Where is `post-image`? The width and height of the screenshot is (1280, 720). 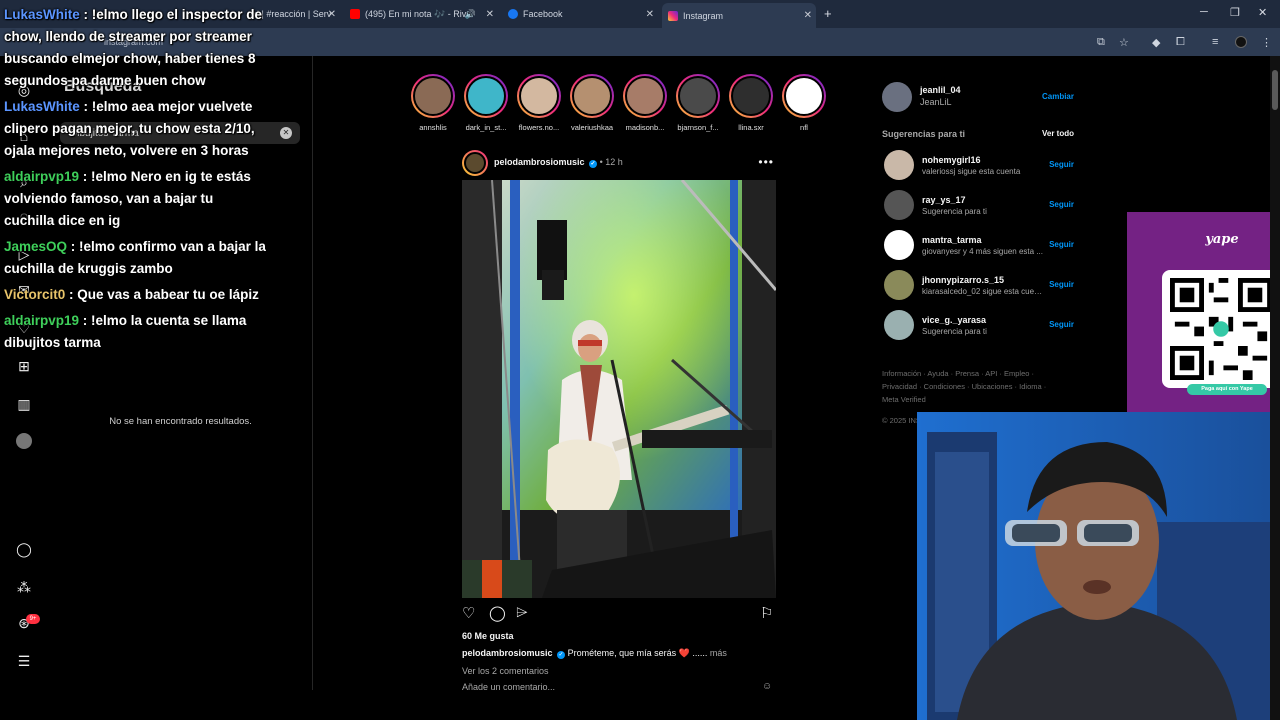 post-image is located at coordinates (619, 389).